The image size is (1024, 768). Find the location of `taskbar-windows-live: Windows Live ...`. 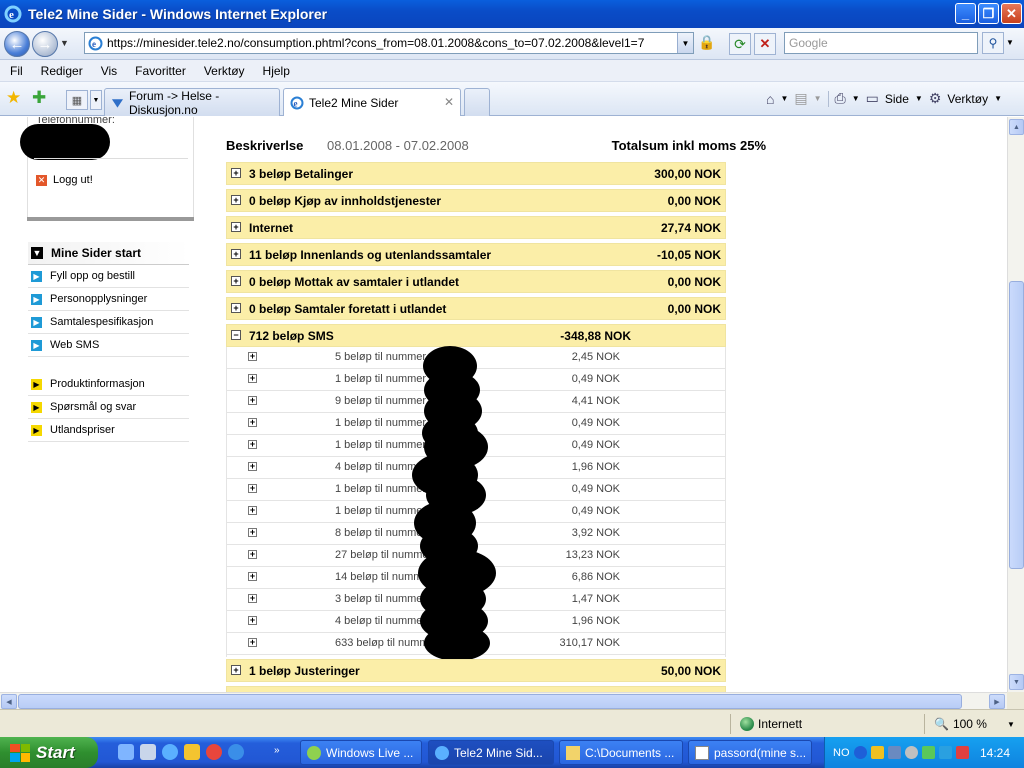

taskbar-windows-live: Windows Live ... is located at coordinates (361, 752).